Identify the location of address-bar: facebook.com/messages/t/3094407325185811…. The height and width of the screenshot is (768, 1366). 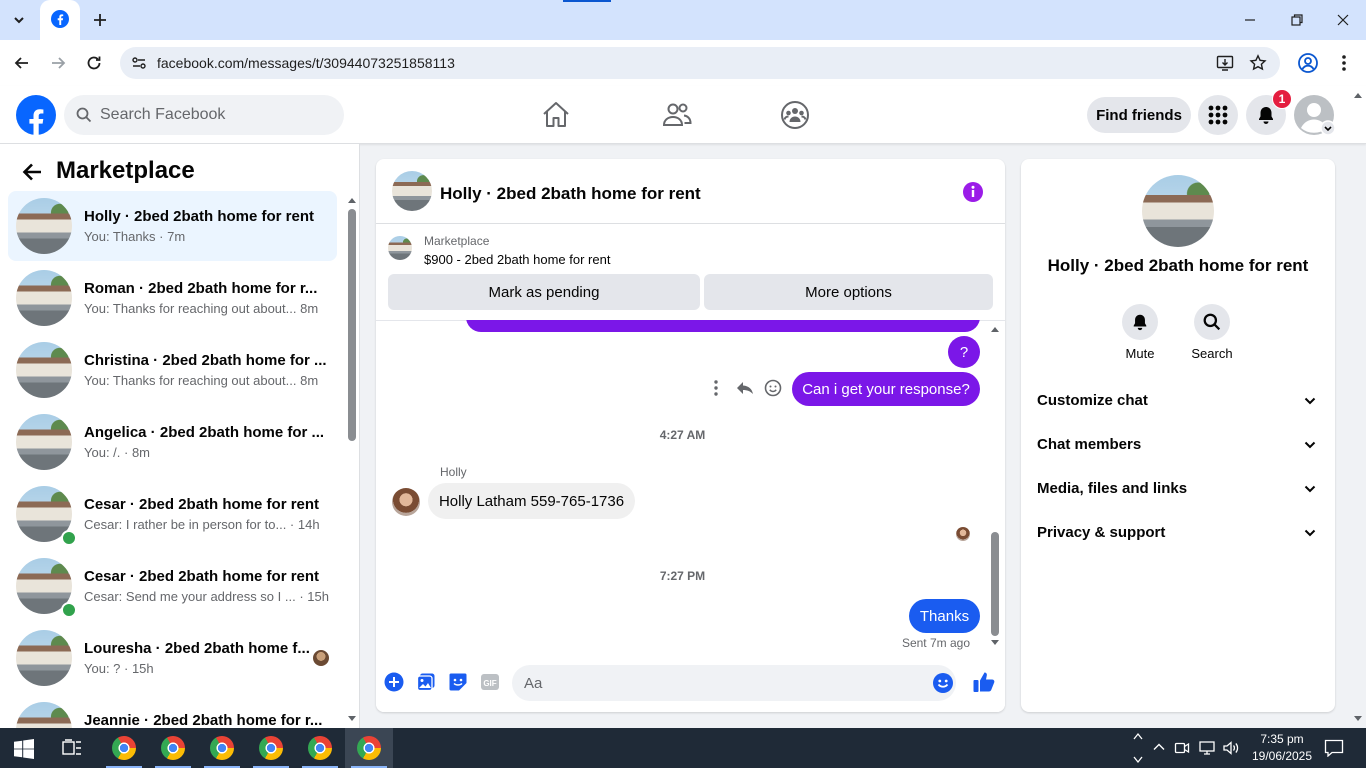
(700, 63).